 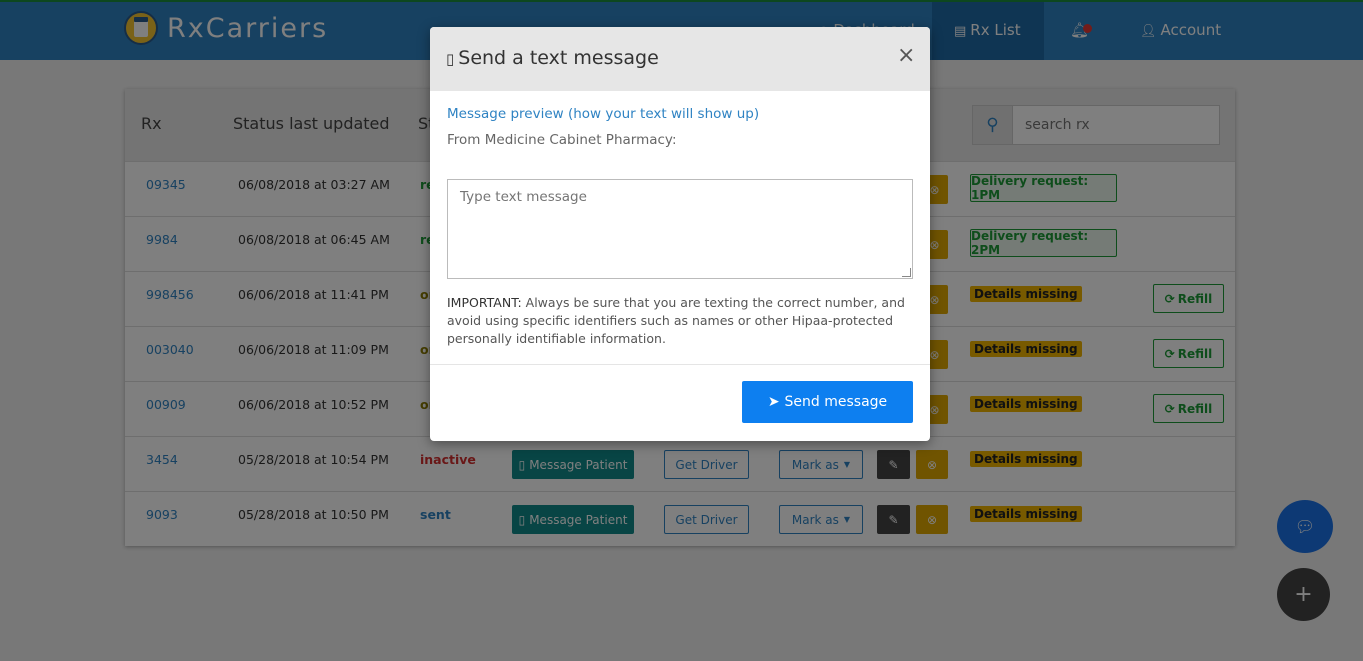 I want to click on send-message-label: Send message, so click(x=836, y=402).